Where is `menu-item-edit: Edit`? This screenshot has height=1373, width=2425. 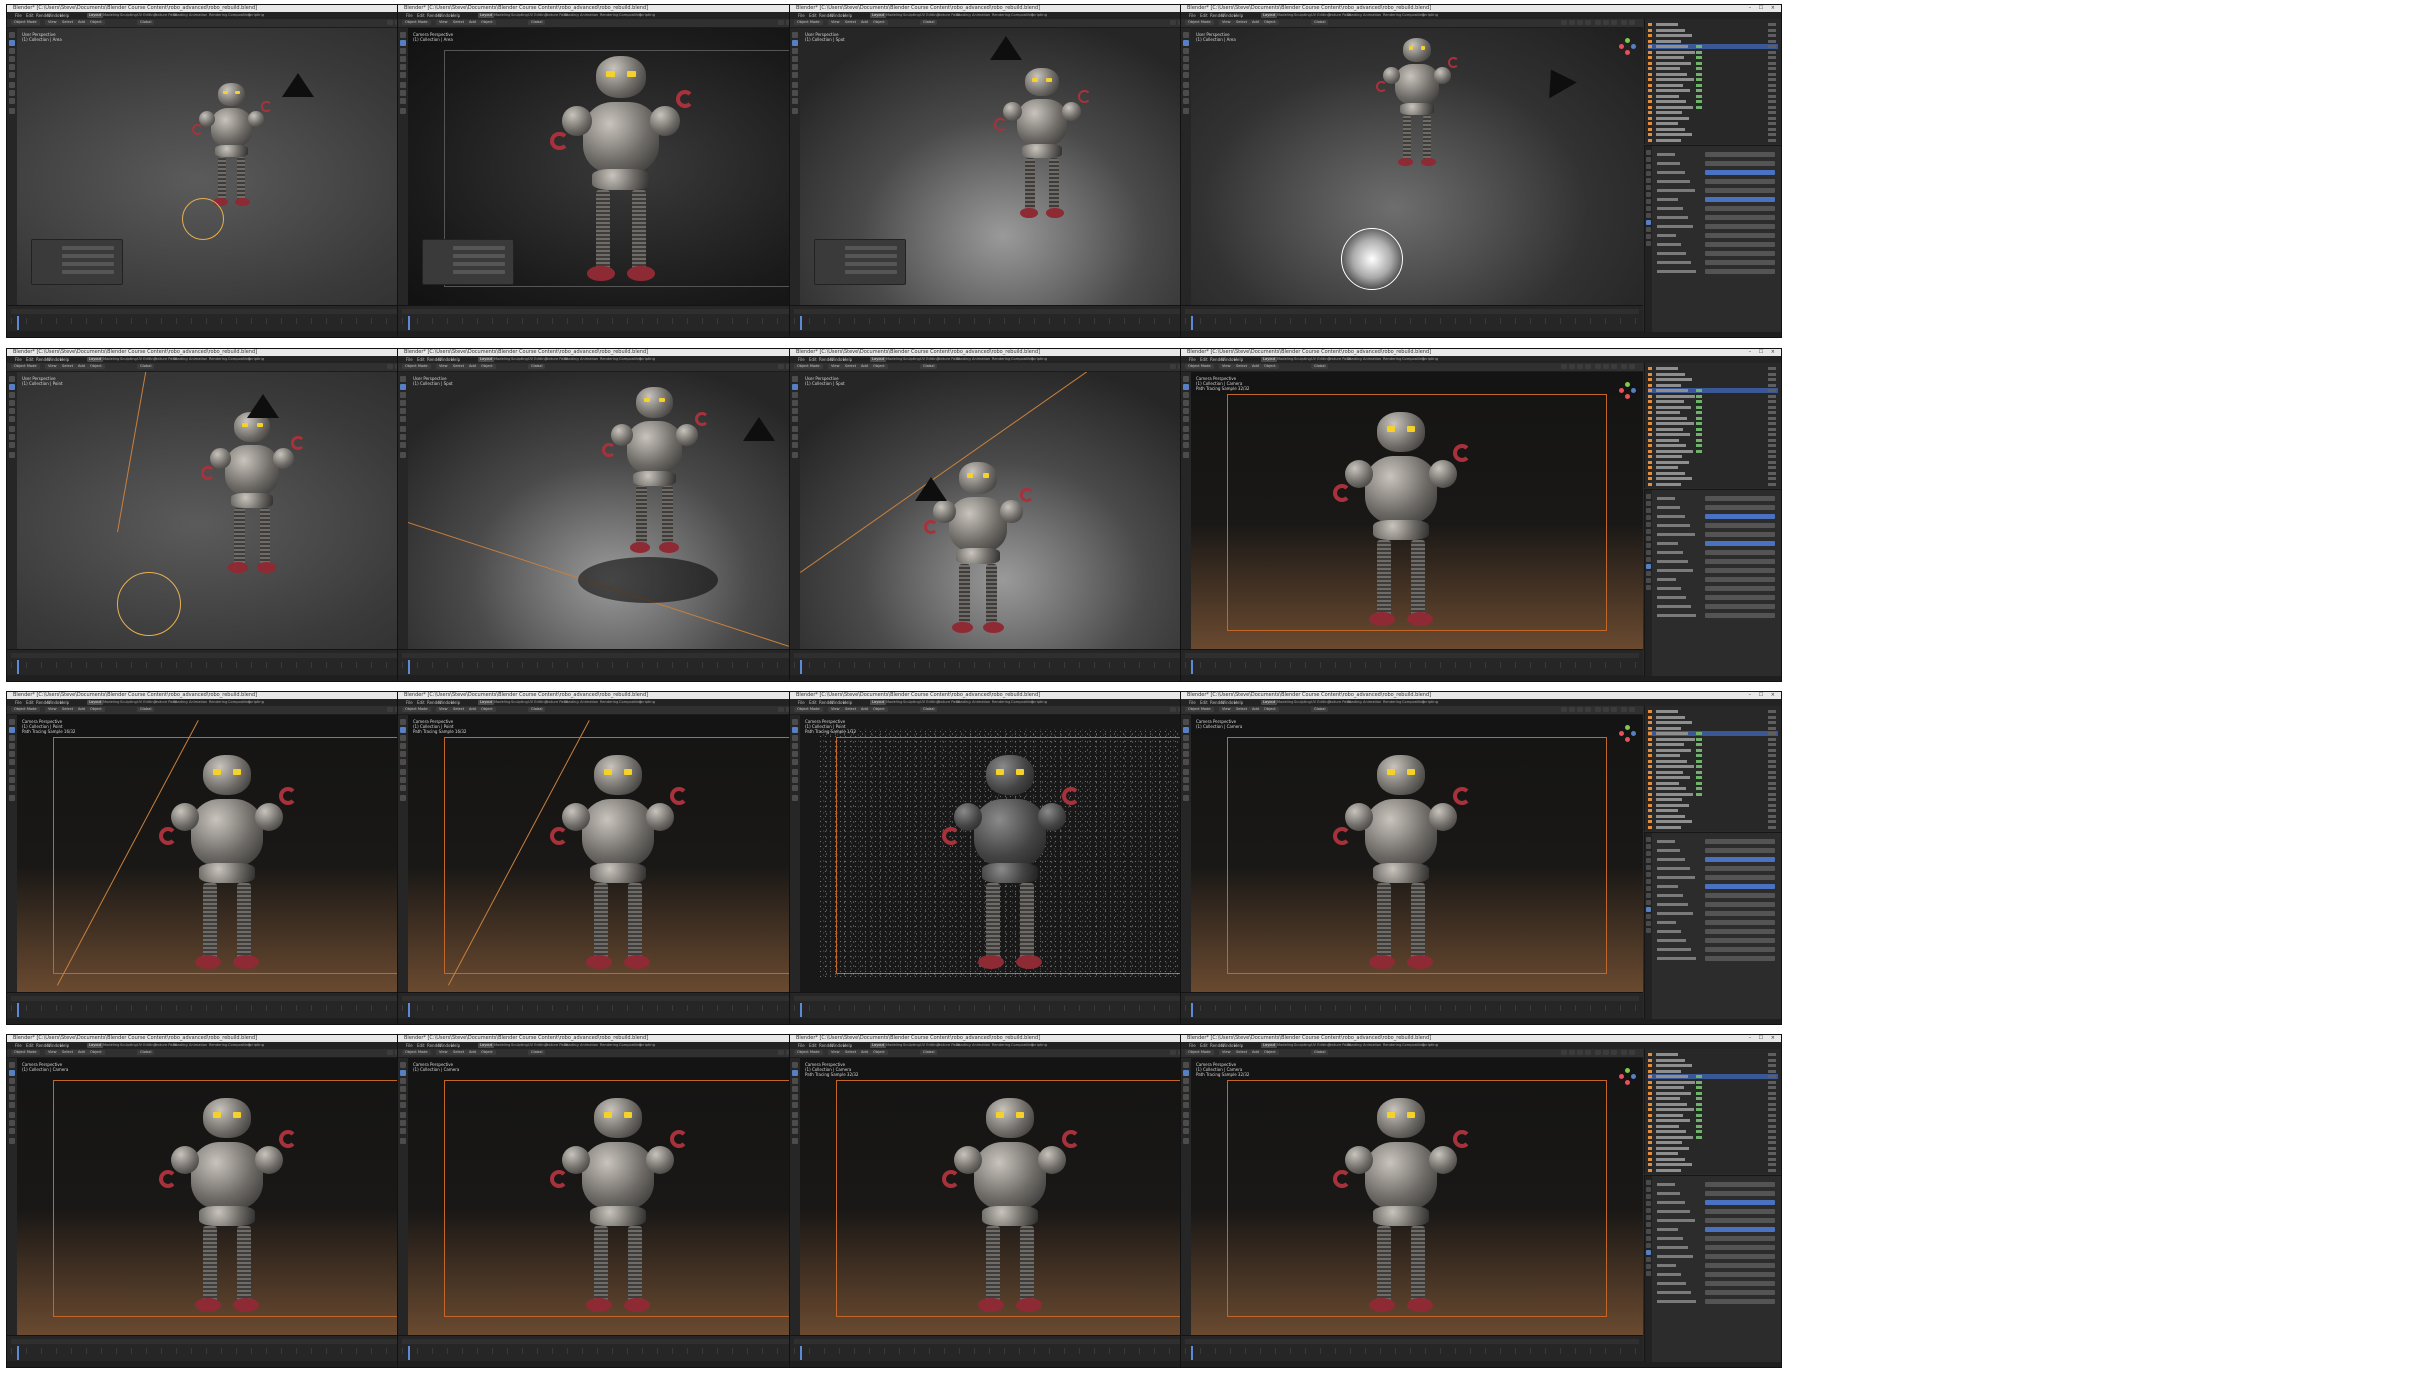 menu-item-edit: Edit is located at coordinates (30, 1045).